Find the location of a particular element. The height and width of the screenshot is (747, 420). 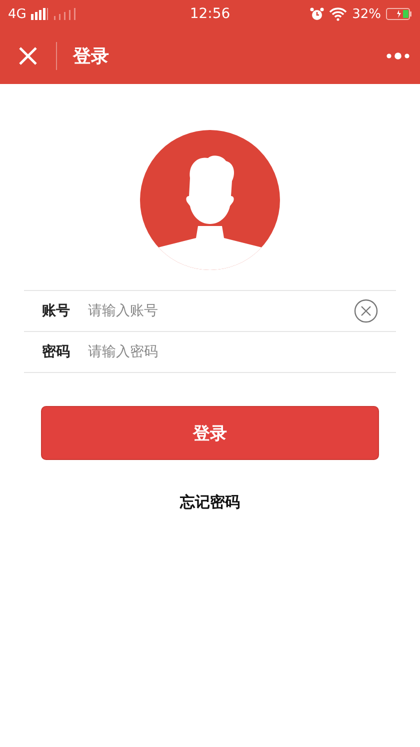

avatar-icon is located at coordinates (210, 200).